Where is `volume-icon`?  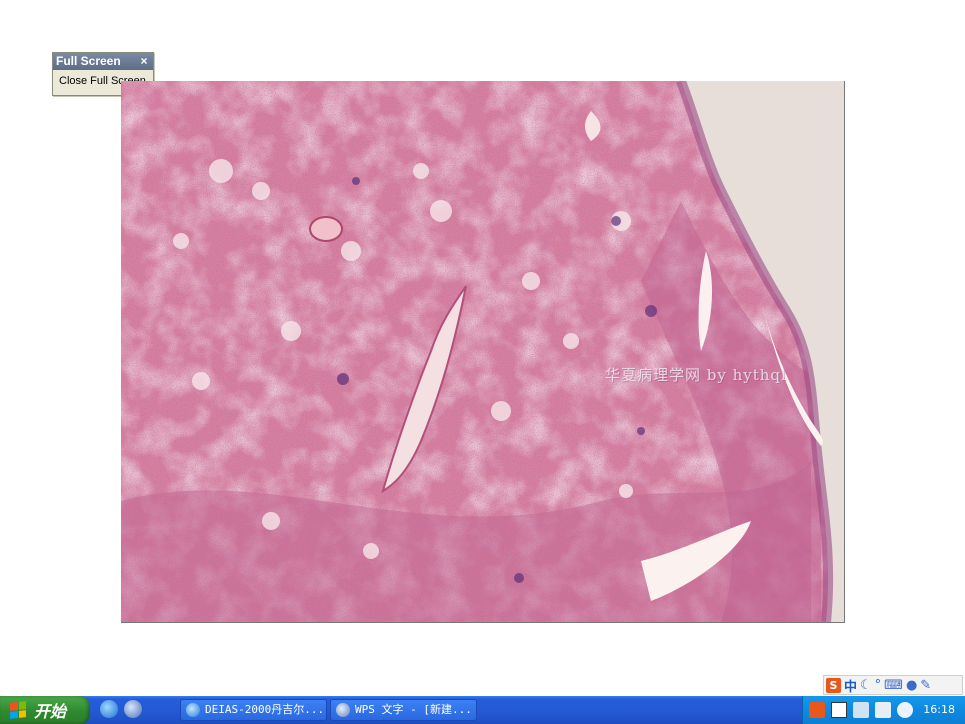
volume-icon is located at coordinates (883, 710).